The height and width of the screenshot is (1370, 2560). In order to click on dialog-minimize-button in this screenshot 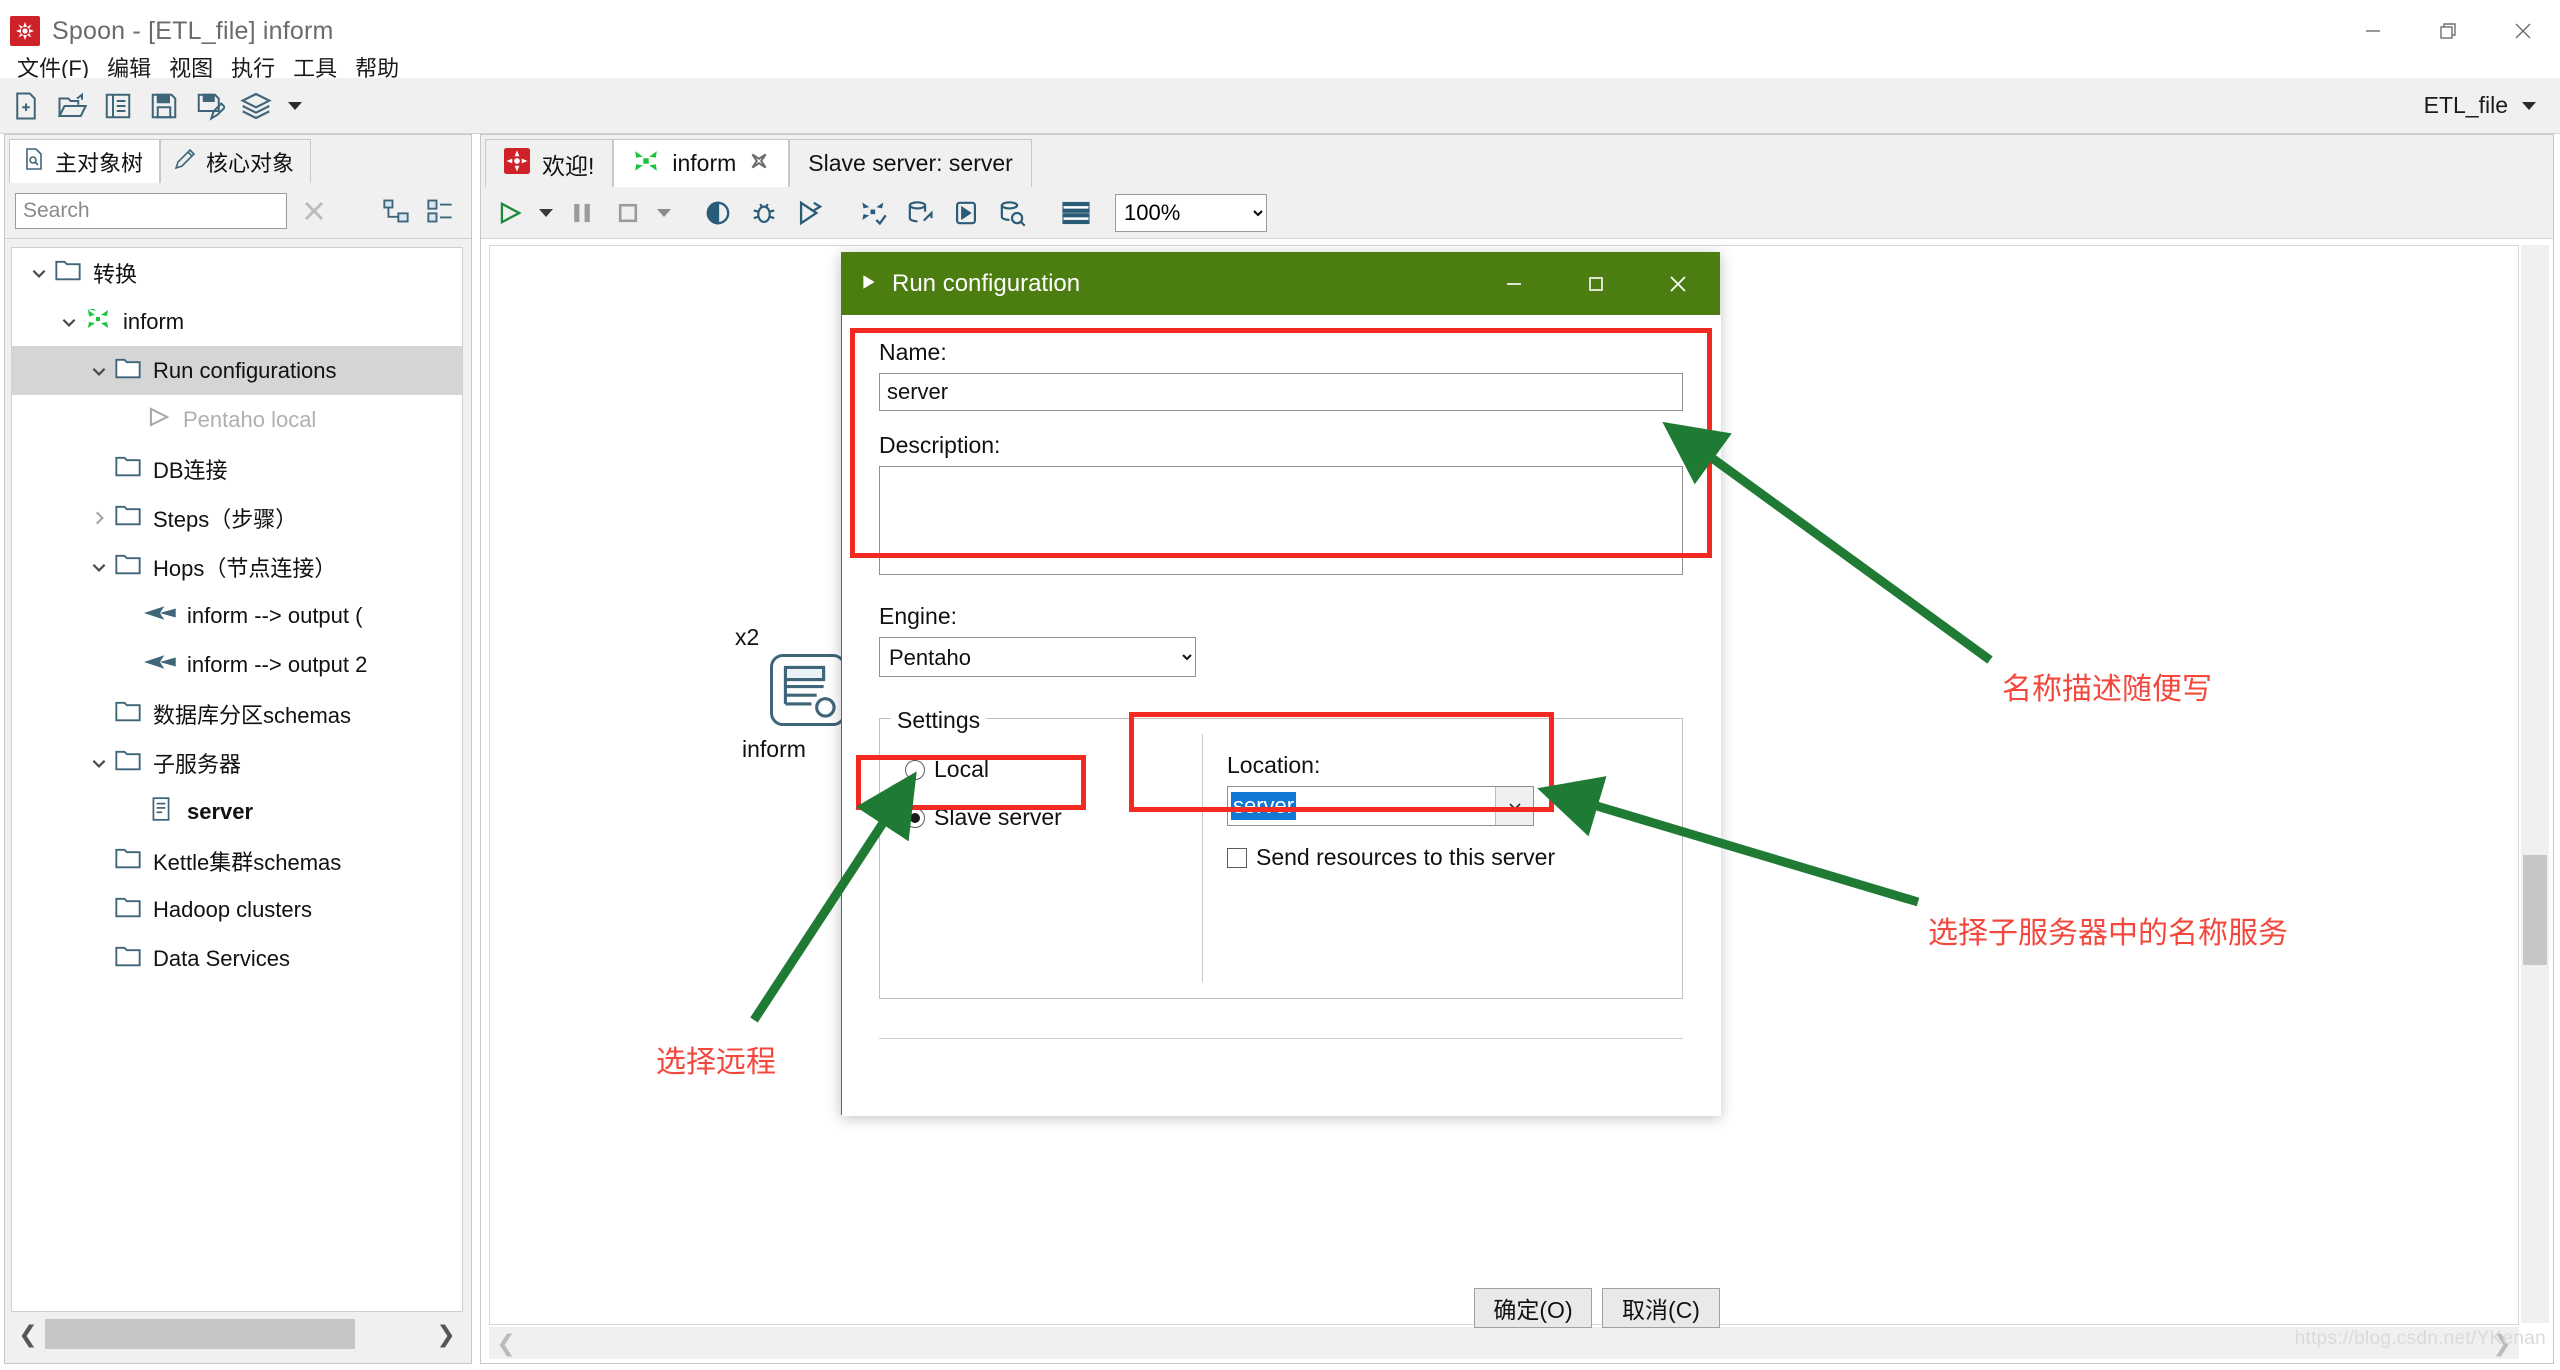, I will do `click(1514, 284)`.